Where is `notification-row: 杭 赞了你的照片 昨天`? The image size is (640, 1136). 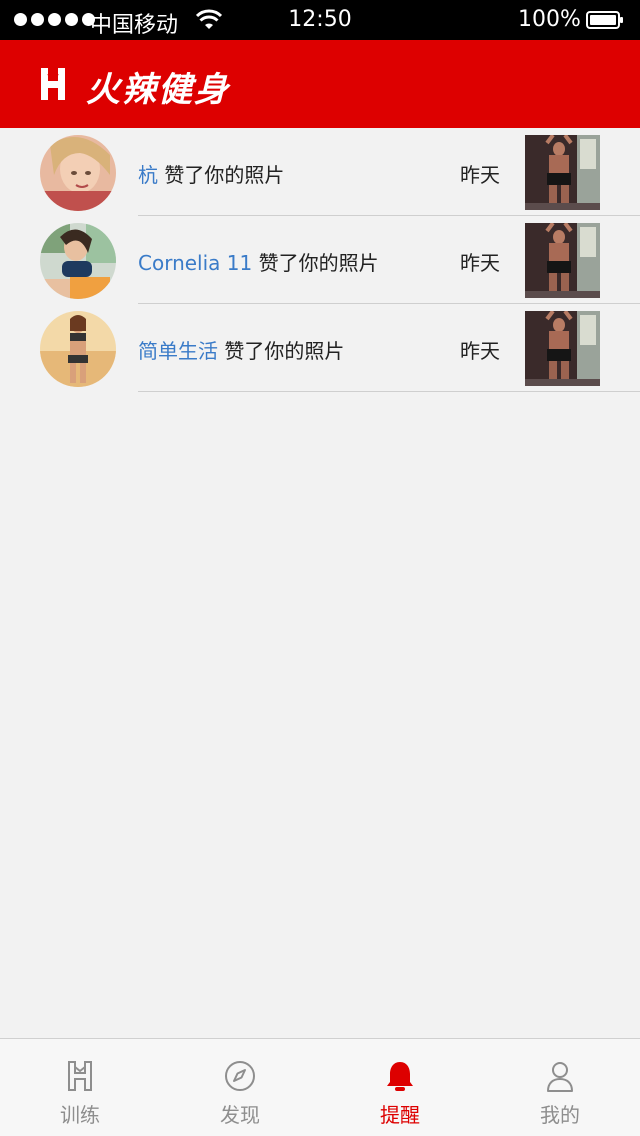
notification-row: 杭 赞了你的照片 昨天 is located at coordinates (320, 172).